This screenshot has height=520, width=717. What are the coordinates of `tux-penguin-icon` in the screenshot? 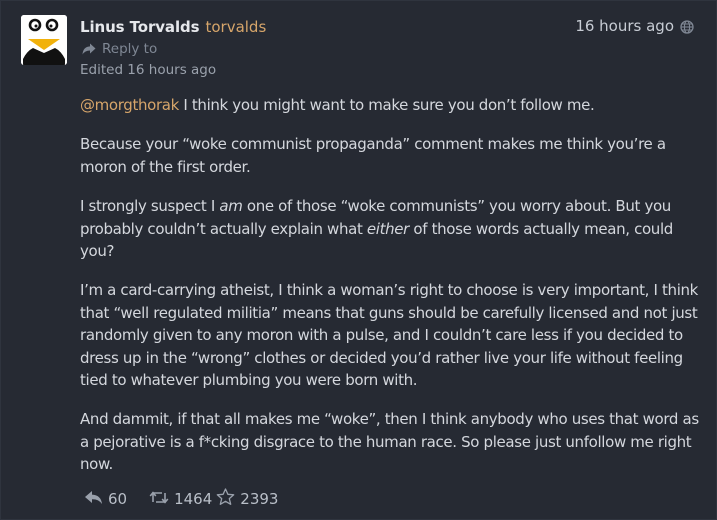 It's located at (44, 40).